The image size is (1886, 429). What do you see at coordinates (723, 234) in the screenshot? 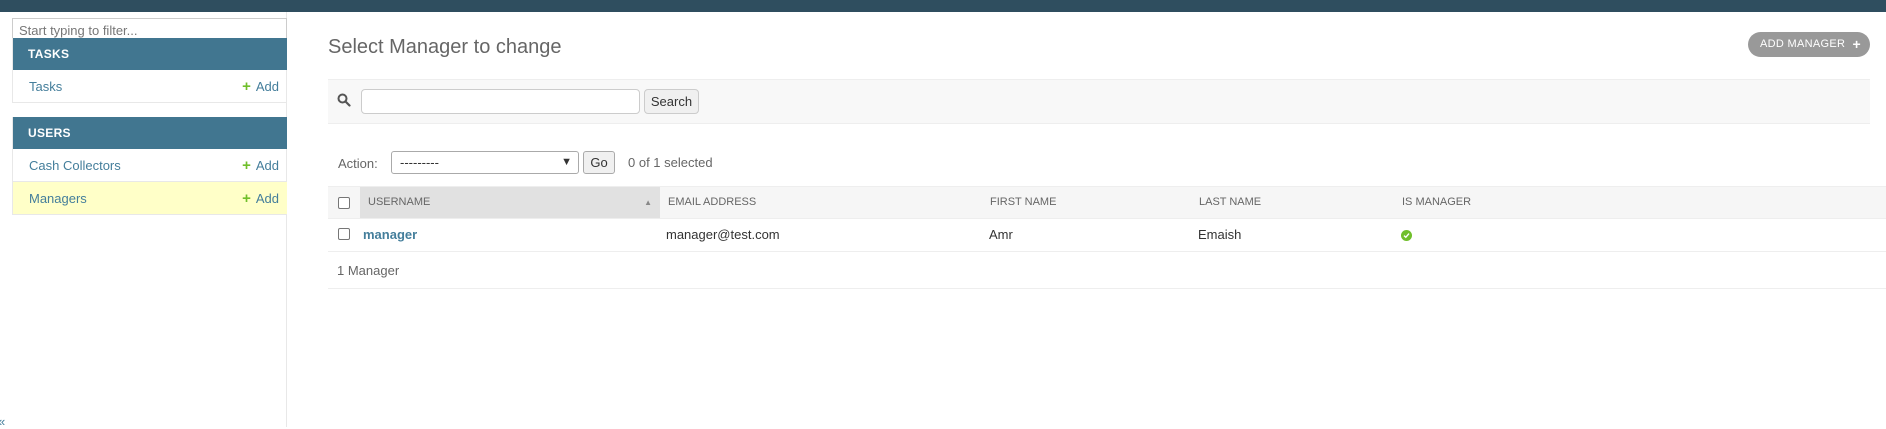
I see `cell-email: manager@test.com` at bounding box center [723, 234].